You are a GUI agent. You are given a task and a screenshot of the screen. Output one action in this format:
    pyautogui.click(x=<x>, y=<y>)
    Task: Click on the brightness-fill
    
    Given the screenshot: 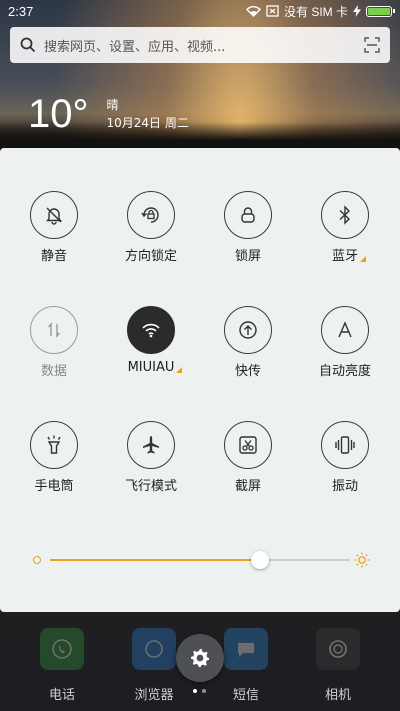 What is the action you would take?
    pyautogui.click(x=155, y=560)
    